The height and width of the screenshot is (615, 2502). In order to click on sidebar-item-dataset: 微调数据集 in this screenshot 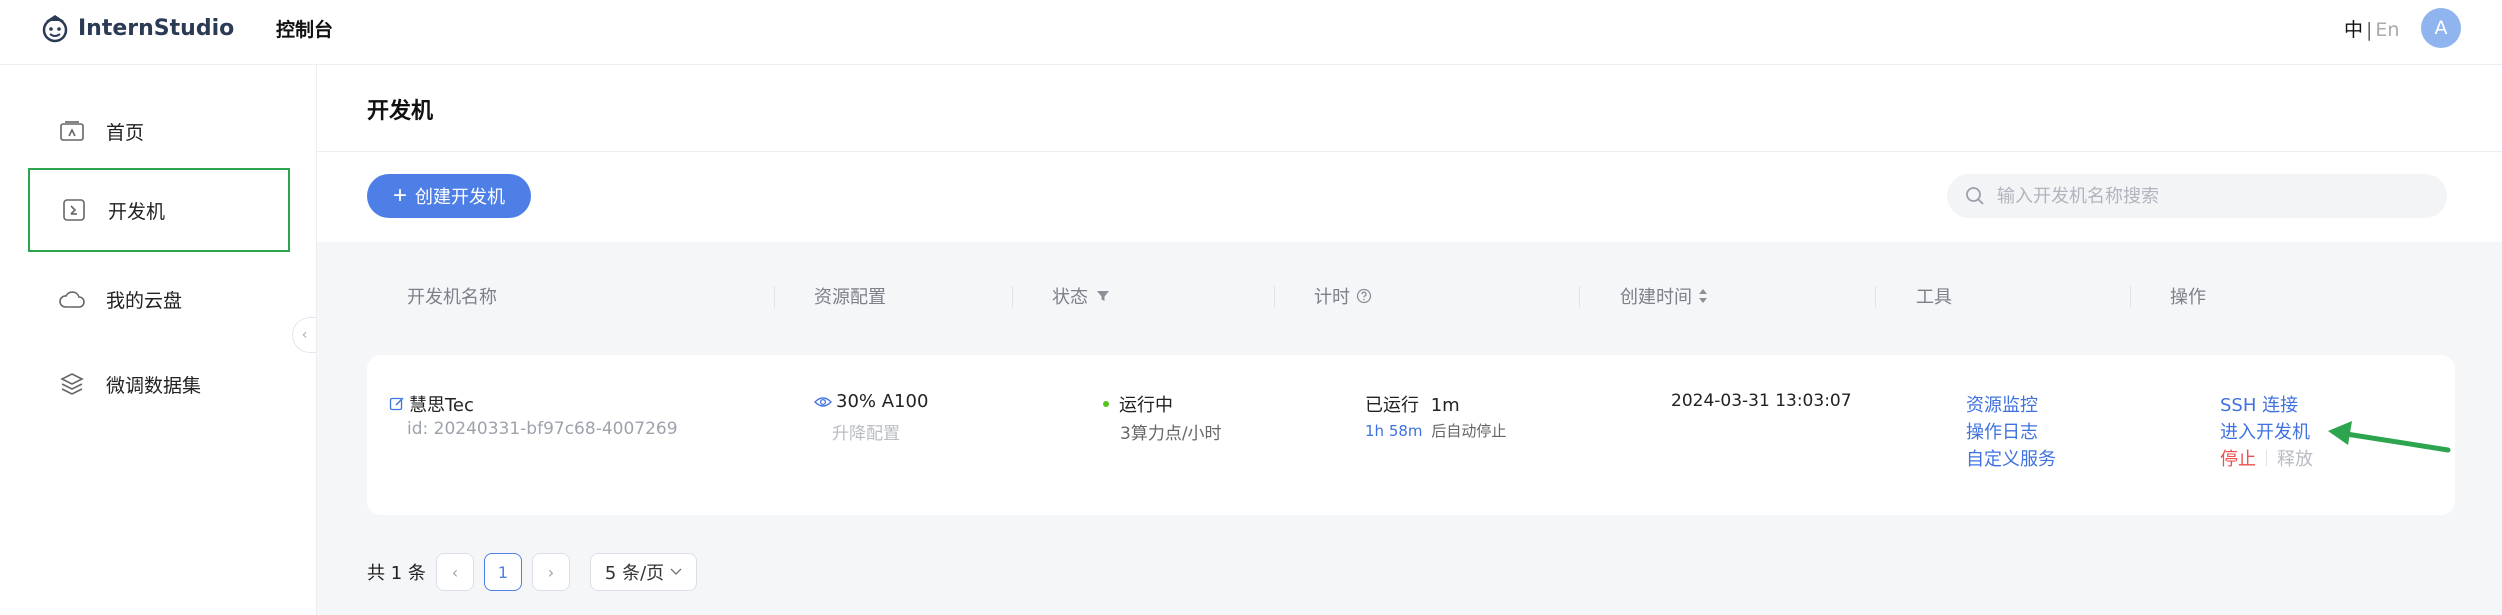, I will do `click(159, 384)`.